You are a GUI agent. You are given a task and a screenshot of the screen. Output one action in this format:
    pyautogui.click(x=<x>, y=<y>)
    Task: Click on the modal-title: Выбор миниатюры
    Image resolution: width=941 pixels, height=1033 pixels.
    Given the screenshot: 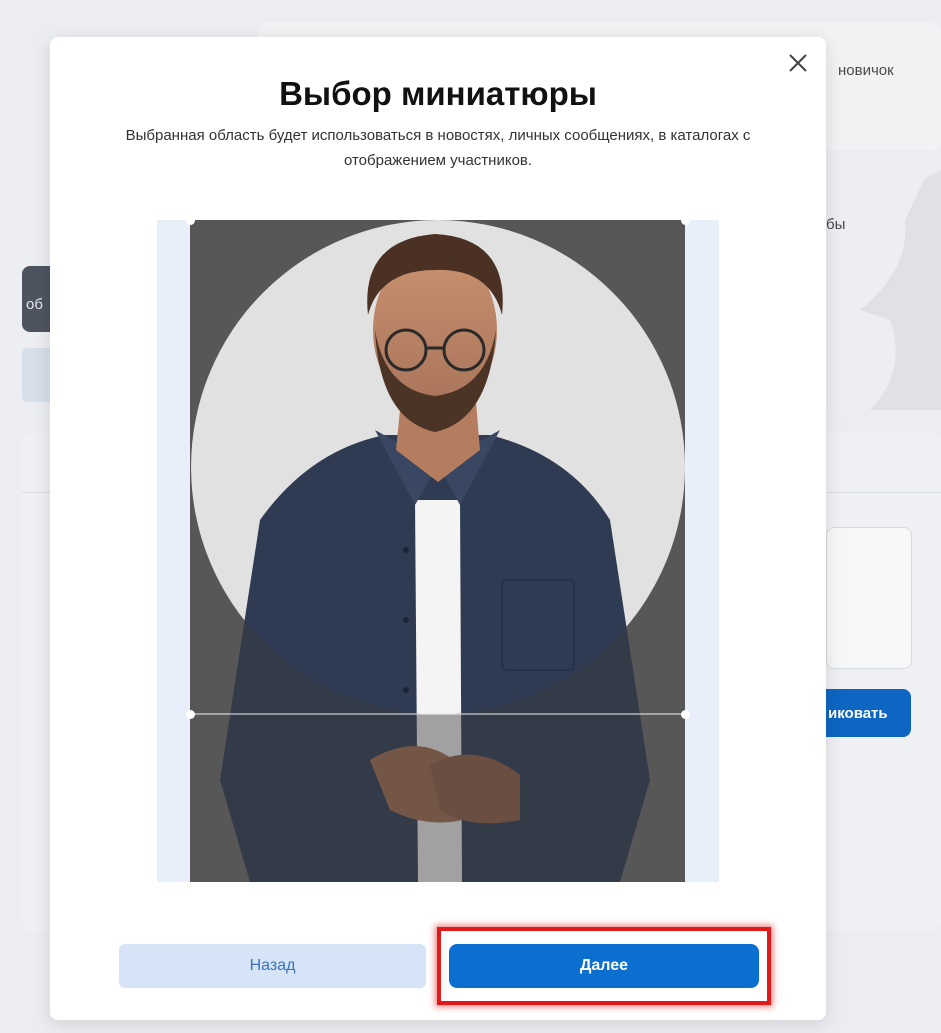 What is the action you would take?
    pyautogui.click(x=438, y=93)
    